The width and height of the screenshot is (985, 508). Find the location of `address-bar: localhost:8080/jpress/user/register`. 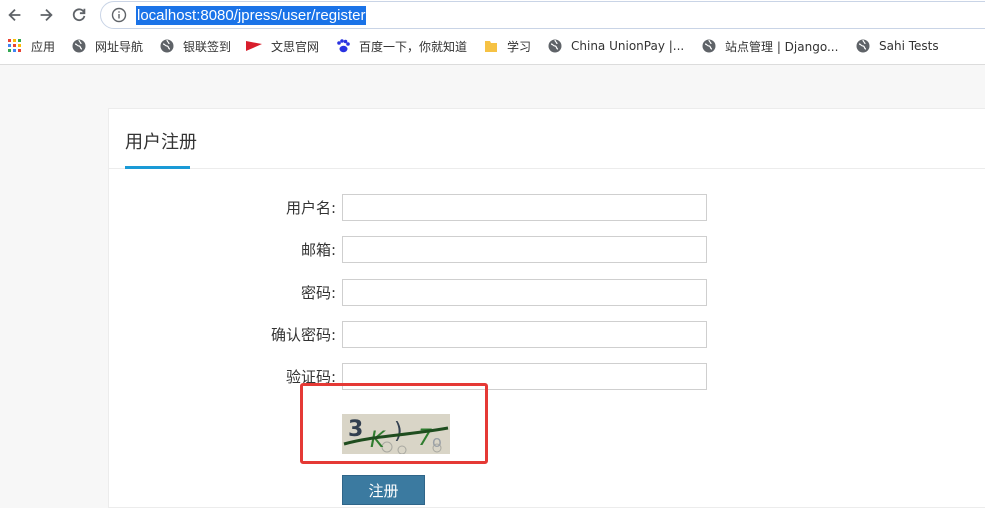

address-bar: localhost:8080/jpress/user/register is located at coordinates (542, 15).